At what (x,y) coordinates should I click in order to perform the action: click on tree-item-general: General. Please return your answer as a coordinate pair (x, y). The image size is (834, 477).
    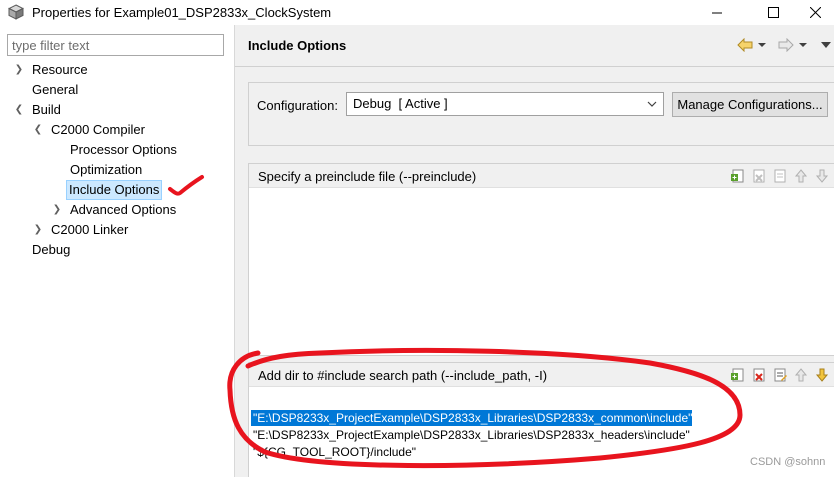
    Looking at the image, I should click on (55, 90).